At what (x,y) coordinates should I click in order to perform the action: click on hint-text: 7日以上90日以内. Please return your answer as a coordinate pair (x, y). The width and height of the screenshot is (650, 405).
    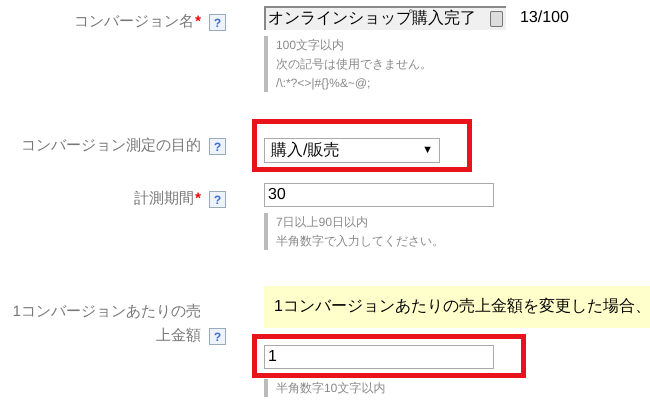
    Looking at the image, I should click on (323, 222).